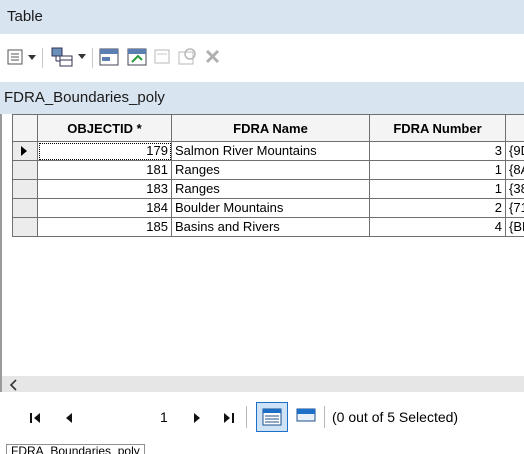 Image resolution: width=524 pixels, height=454 pixels. Describe the element at coordinates (271, 227) in the screenshot. I see `table-cell: Basins and Rivers` at that location.